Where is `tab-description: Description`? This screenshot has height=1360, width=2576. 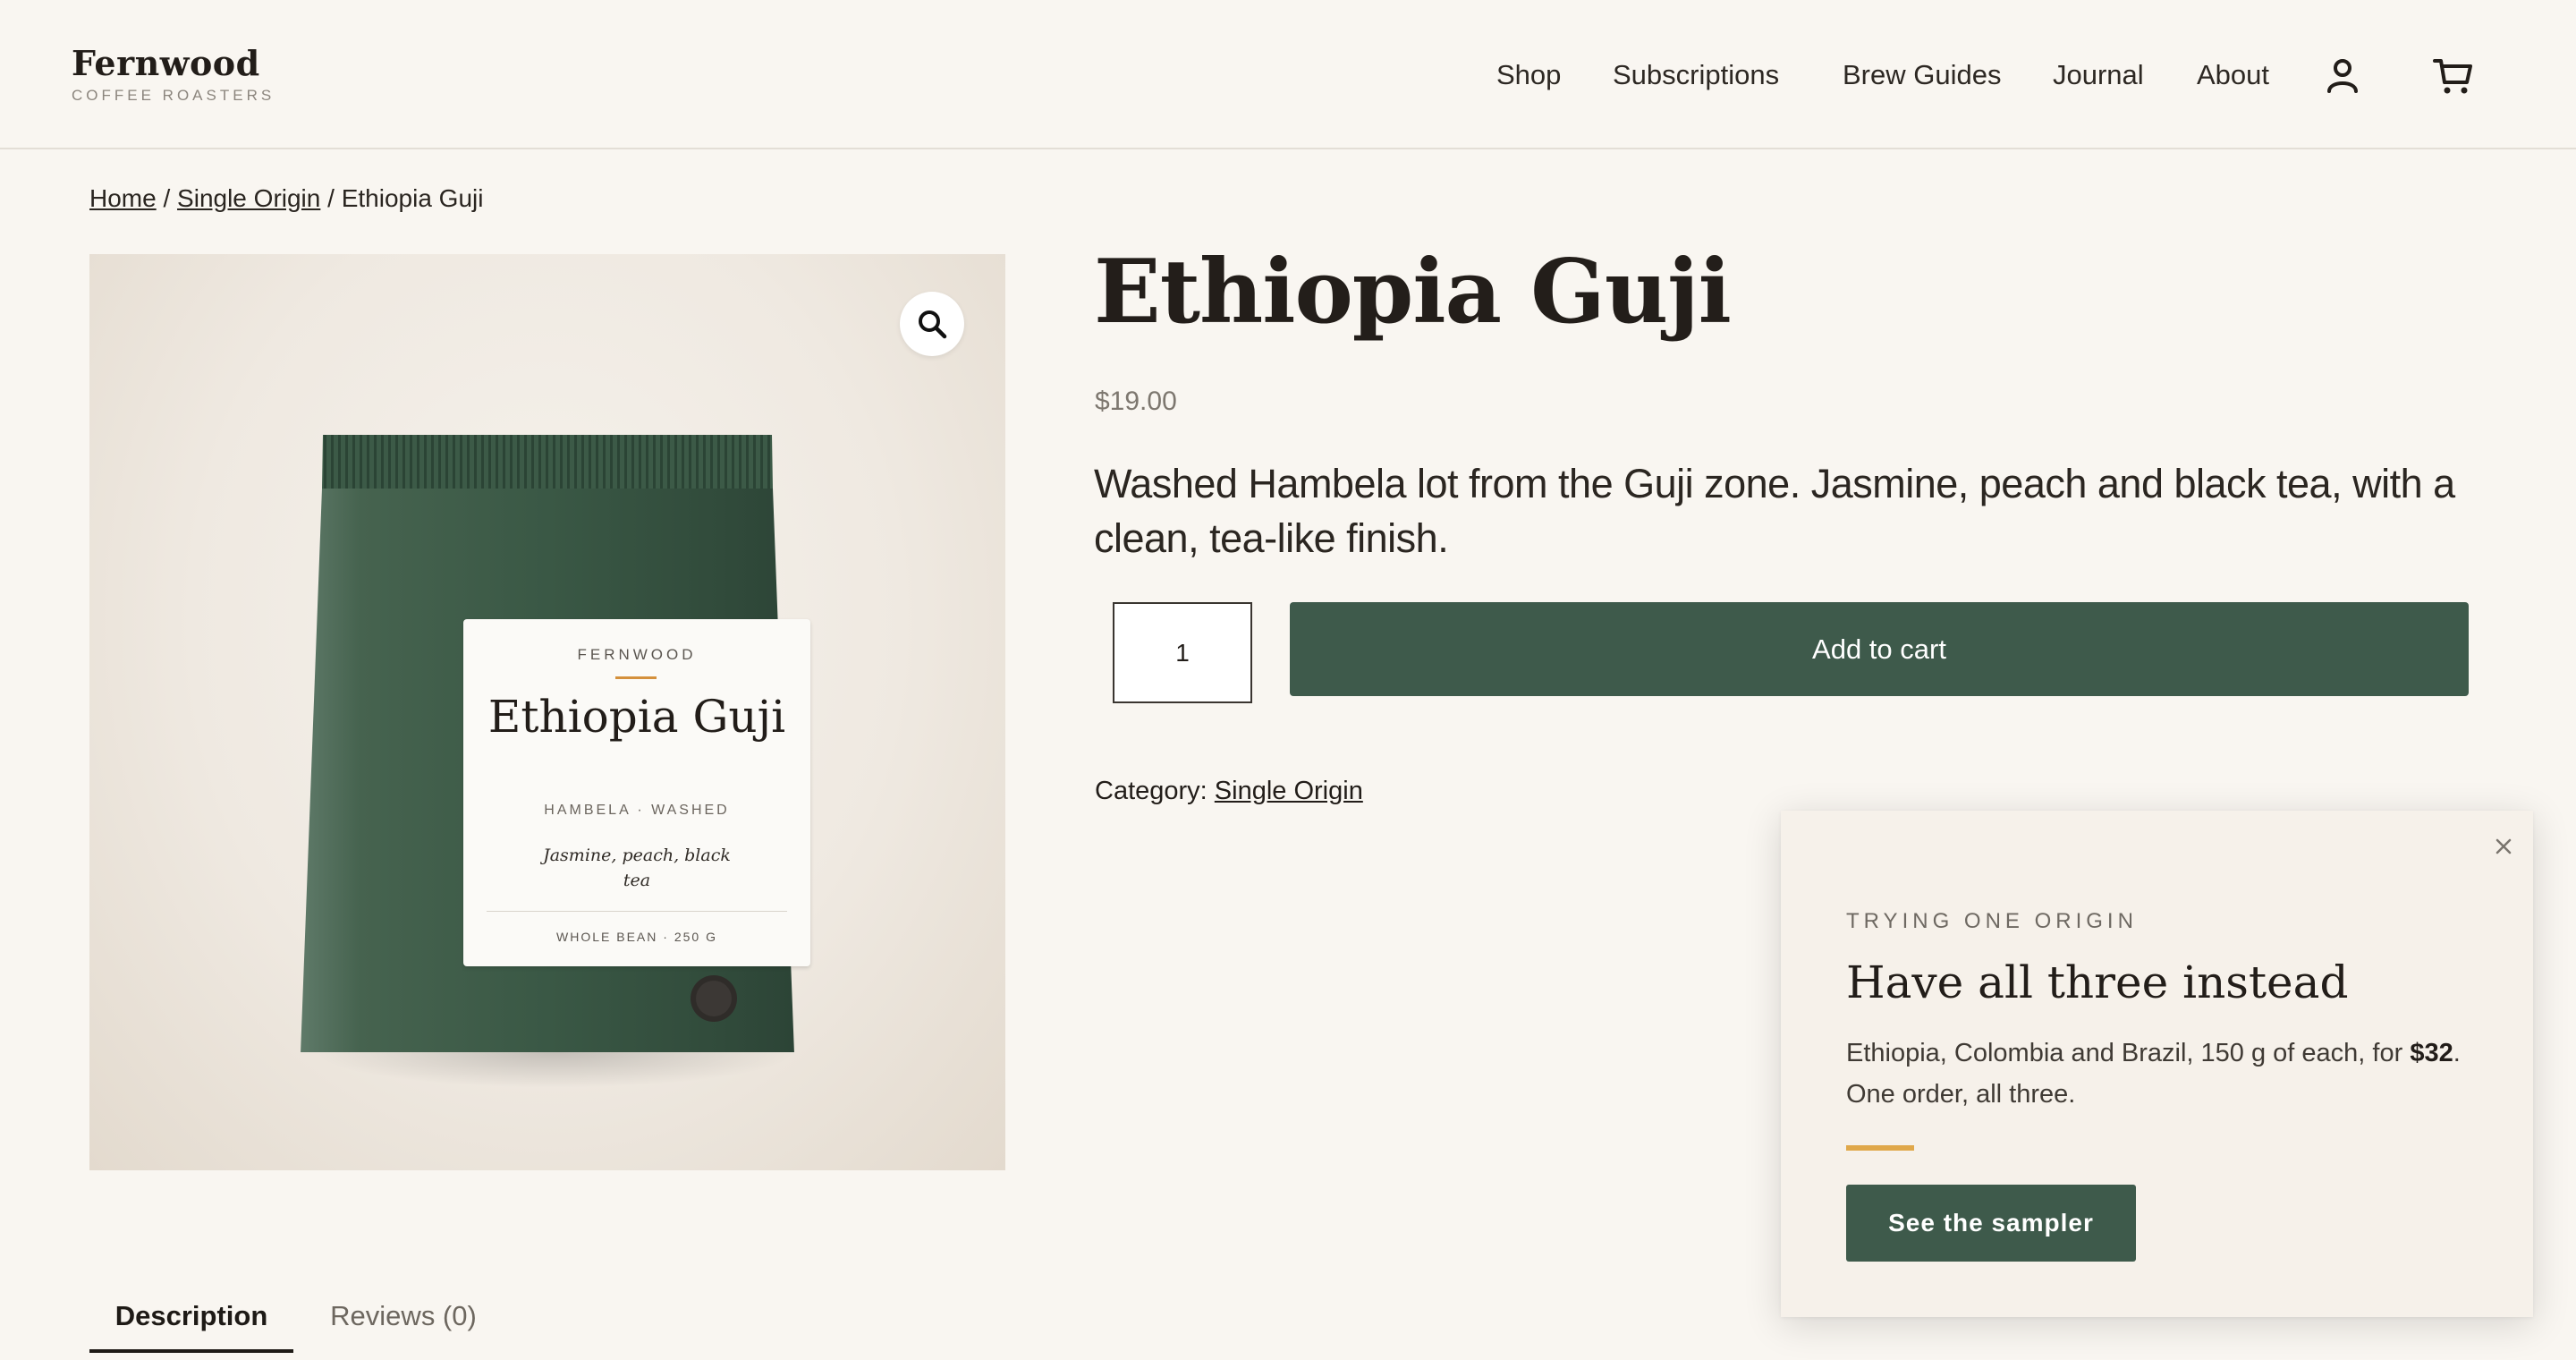
tab-description: Description is located at coordinates (191, 1321).